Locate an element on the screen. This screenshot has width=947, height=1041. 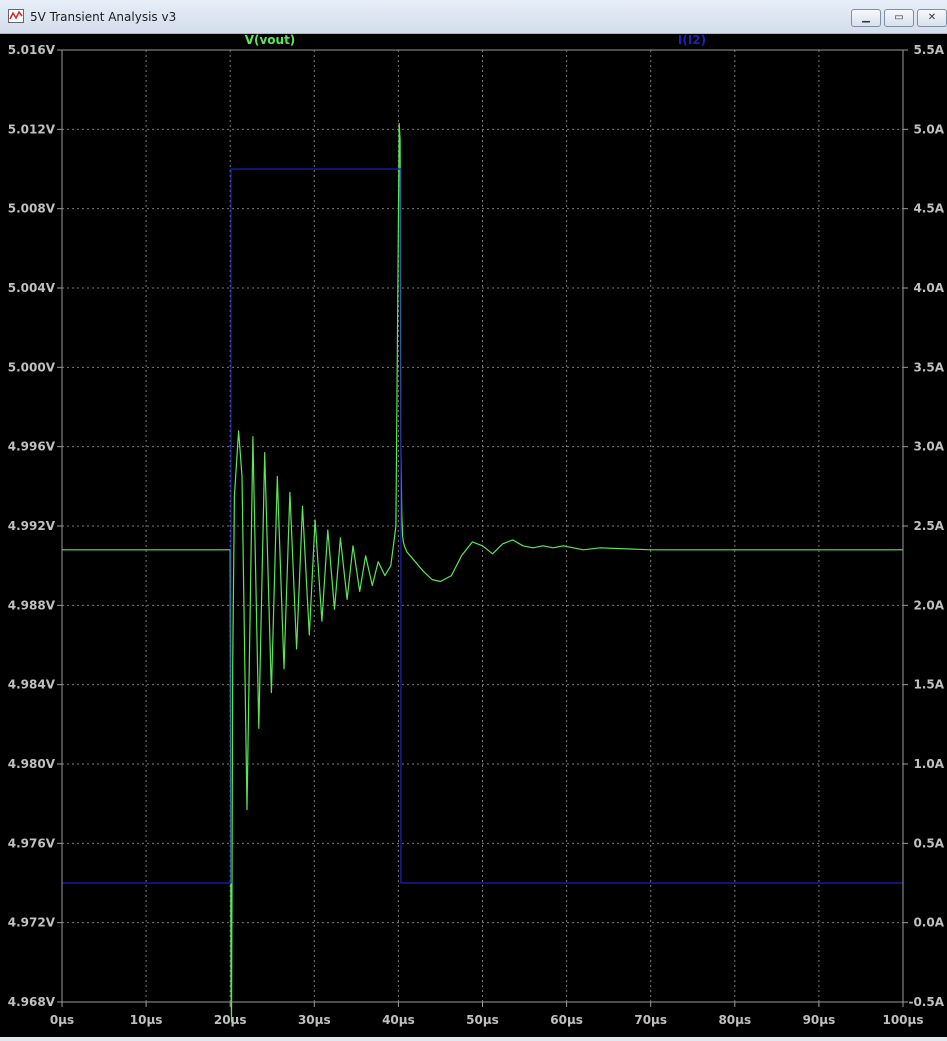
close-icon: ✕ is located at coordinates (932, 17).